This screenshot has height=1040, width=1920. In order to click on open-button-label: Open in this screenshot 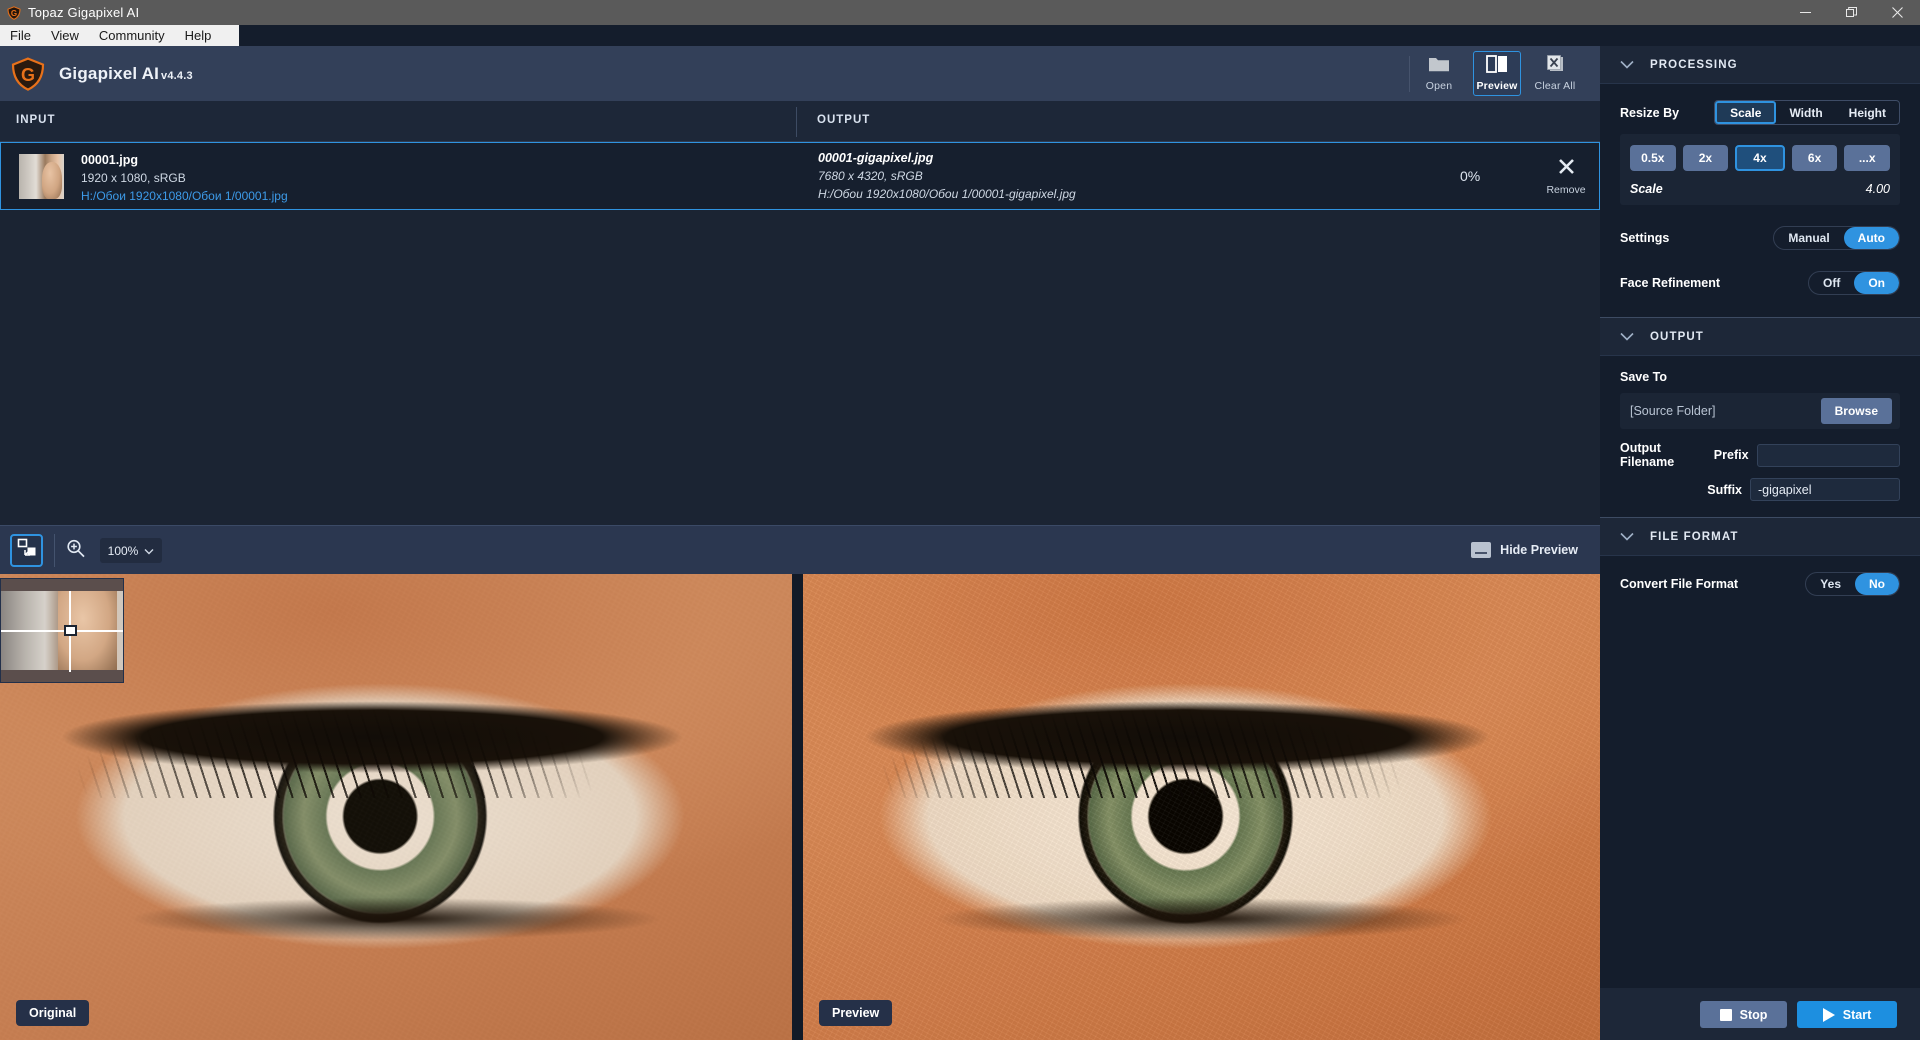, I will do `click(1439, 86)`.